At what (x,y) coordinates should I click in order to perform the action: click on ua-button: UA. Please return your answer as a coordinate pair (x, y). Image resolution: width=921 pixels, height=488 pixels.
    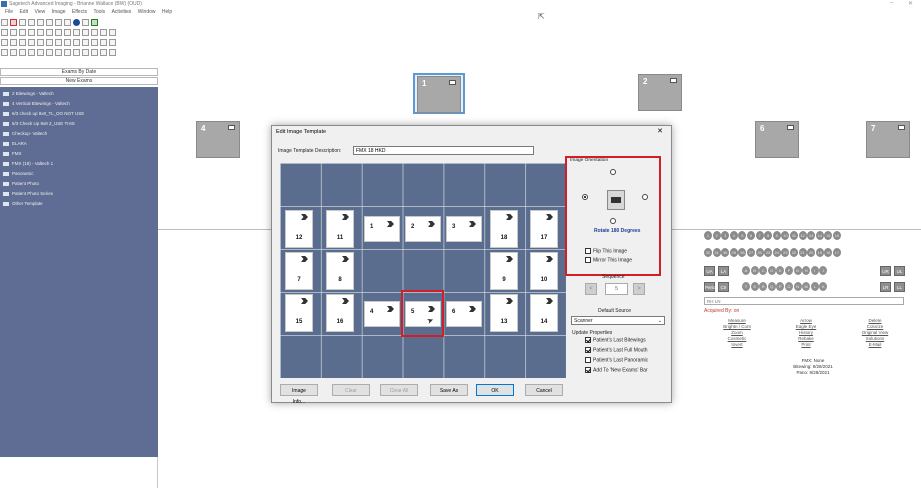
    Looking at the image, I should click on (709, 271).